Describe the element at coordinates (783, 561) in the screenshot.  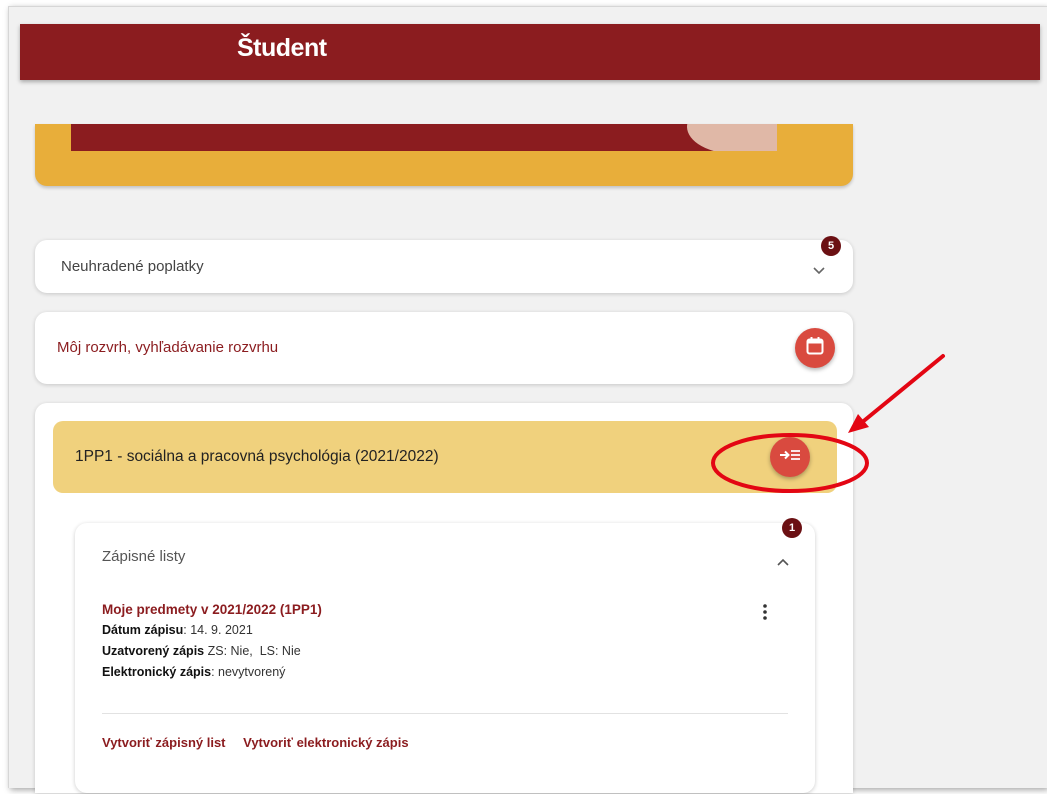
I see `chevron-up-icon` at that location.